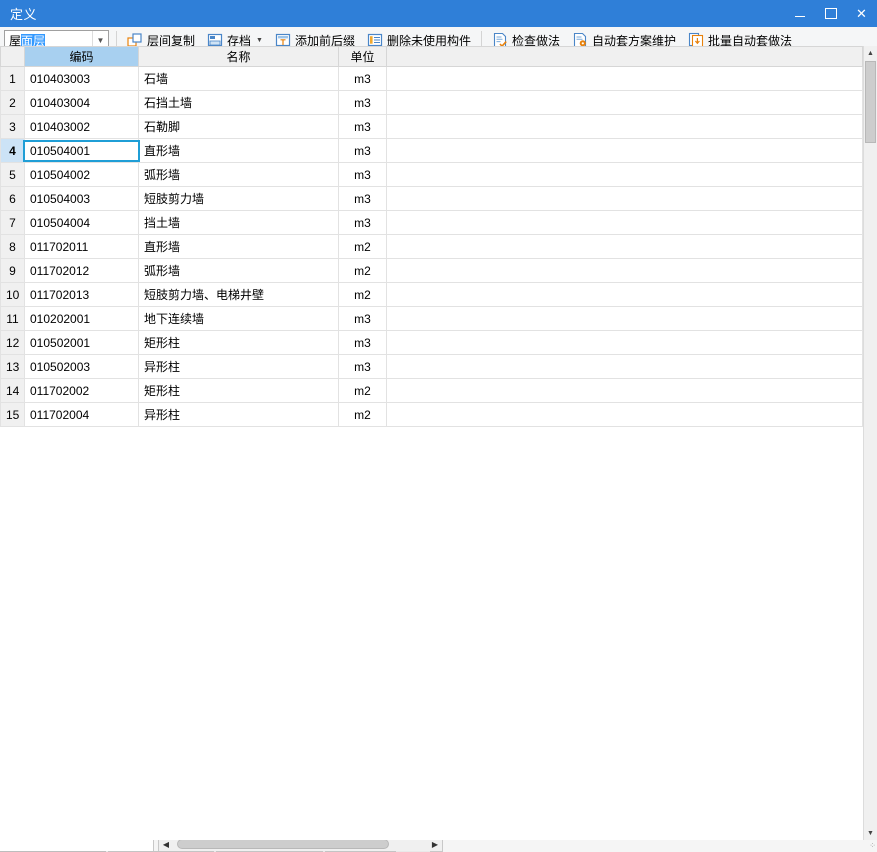 Image resolution: width=877 pixels, height=852 pixels. What do you see at coordinates (870, 833) in the screenshot?
I see `scroll-down-arrow: ▼` at bounding box center [870, 833].